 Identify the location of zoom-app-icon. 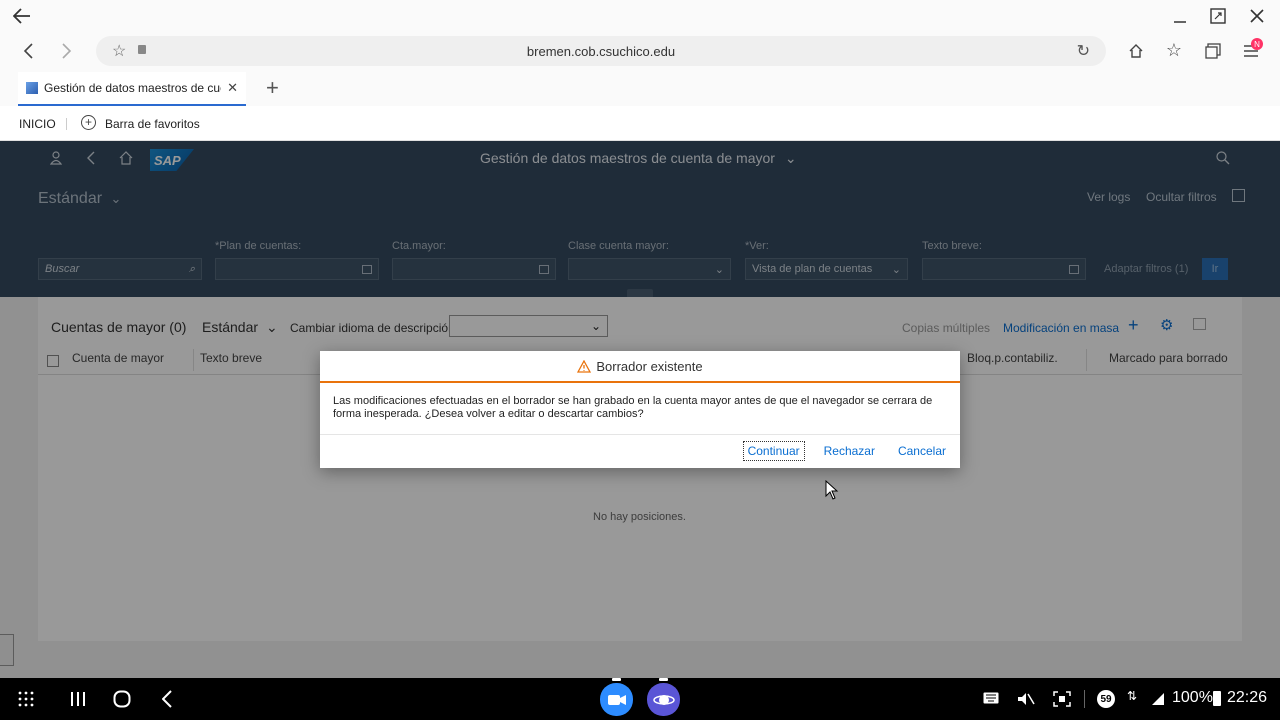
(616, 699).